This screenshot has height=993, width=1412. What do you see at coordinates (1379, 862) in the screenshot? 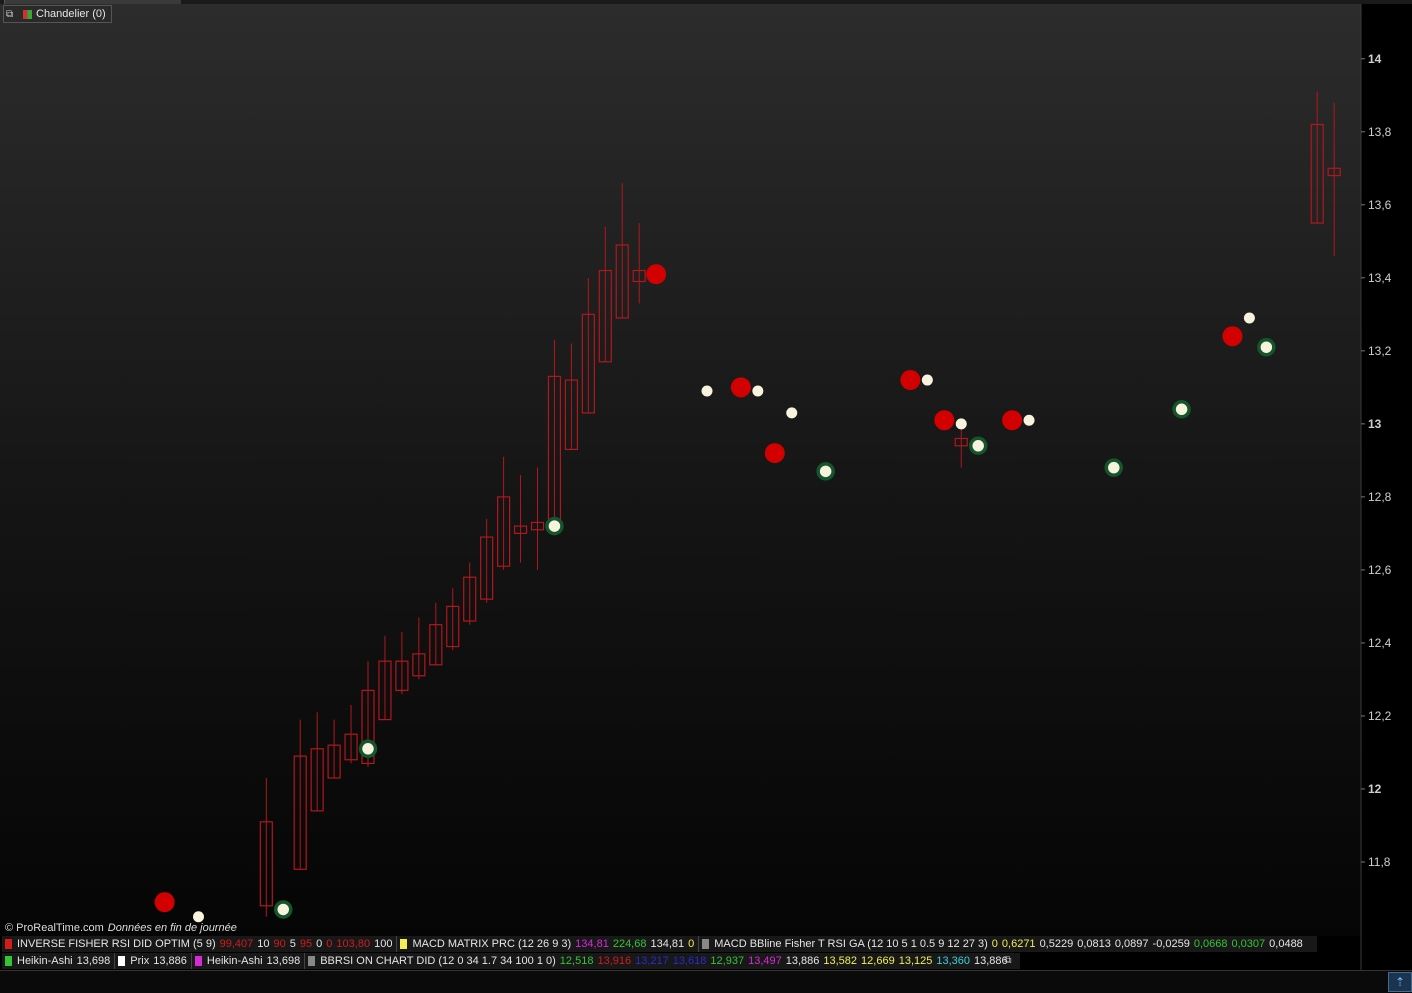
I see `y-tick-label: 11,8` at bounding box center [1379, 862].